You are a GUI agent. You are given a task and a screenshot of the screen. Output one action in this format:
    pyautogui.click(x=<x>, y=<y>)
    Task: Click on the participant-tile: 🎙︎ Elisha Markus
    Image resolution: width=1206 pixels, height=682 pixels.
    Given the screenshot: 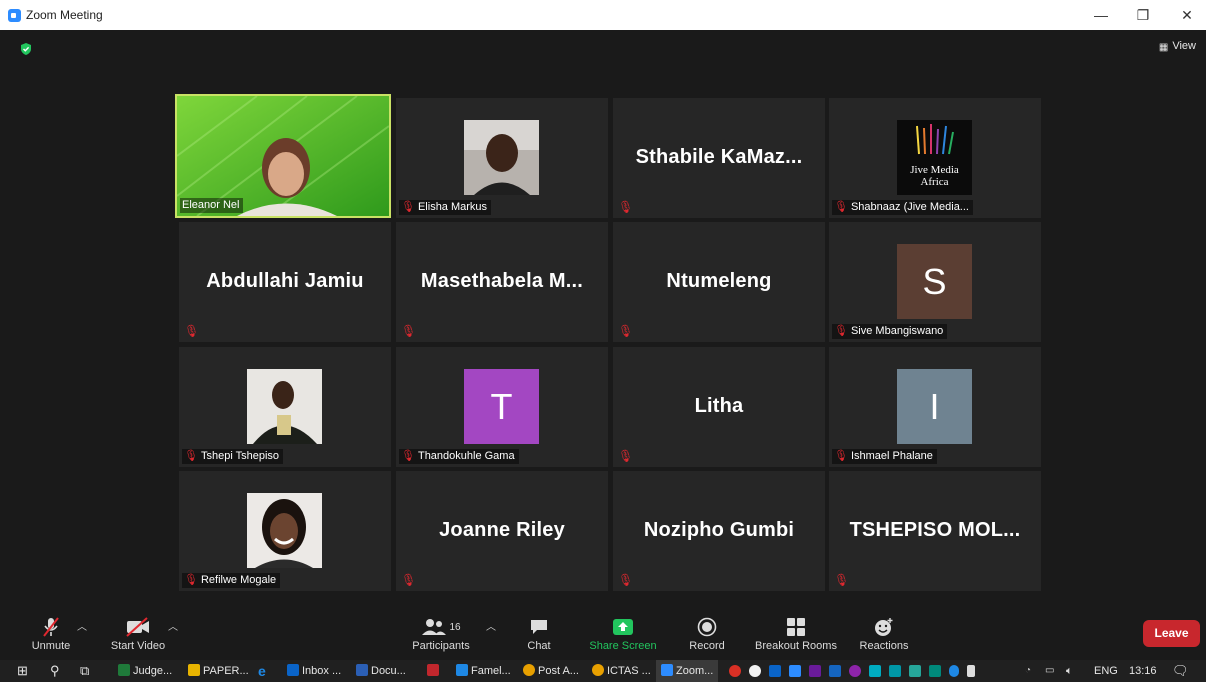 What is the action you would take?
    pyautogui.click(x=502, y=158)
    